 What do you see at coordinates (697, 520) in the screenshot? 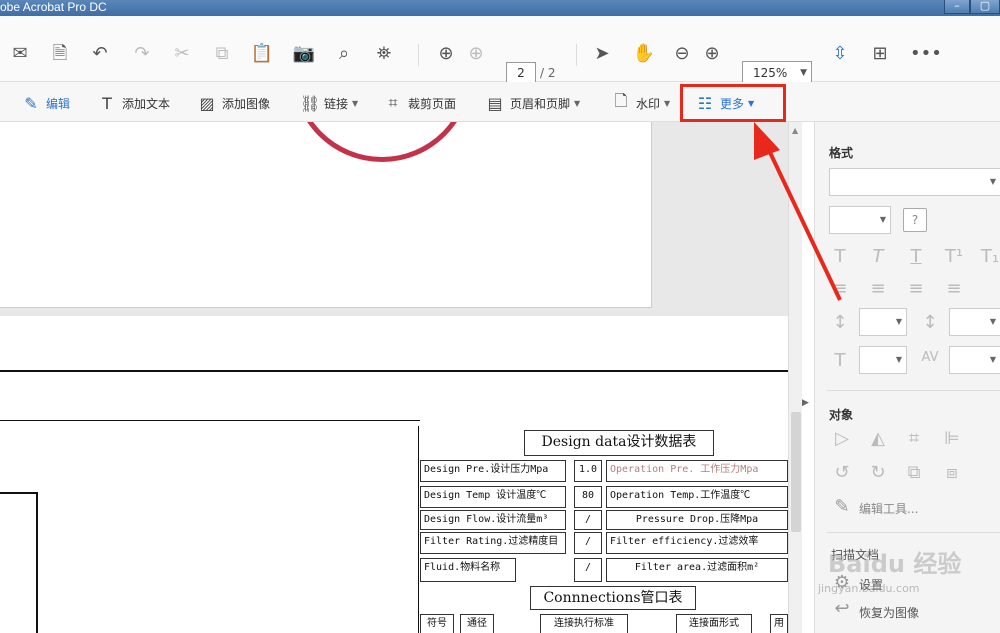
I see `table-cell: Pressure Drop.压降Mpa` at bounding box center [697, 520].